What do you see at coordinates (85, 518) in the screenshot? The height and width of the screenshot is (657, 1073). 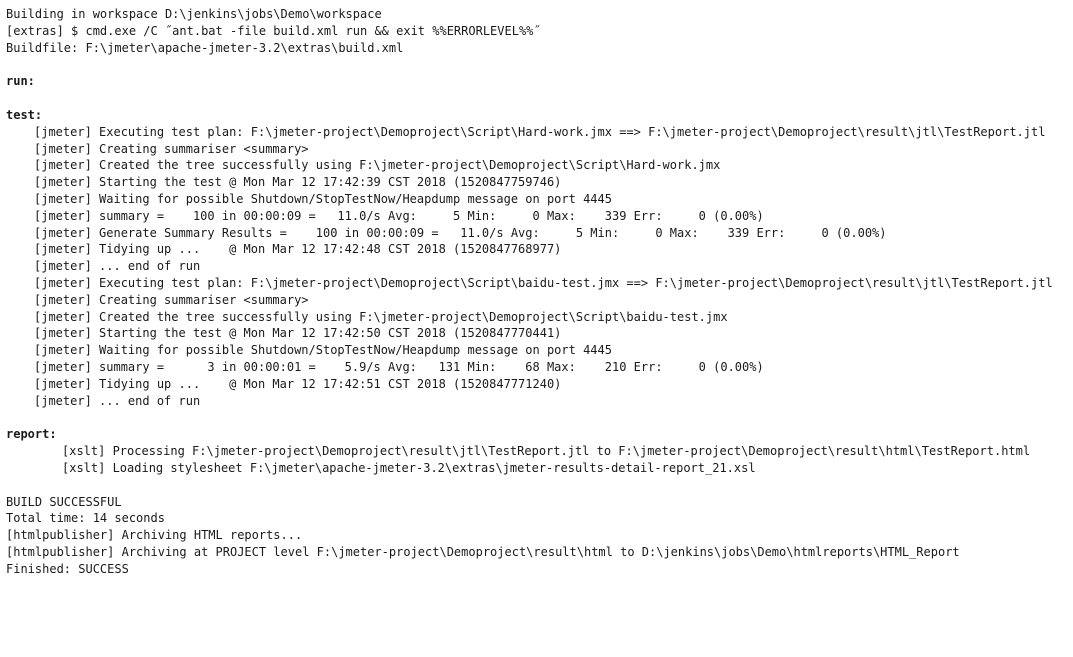 I see `total-time-line: Total time: 14 seconds` at bounding box center [85, 518].